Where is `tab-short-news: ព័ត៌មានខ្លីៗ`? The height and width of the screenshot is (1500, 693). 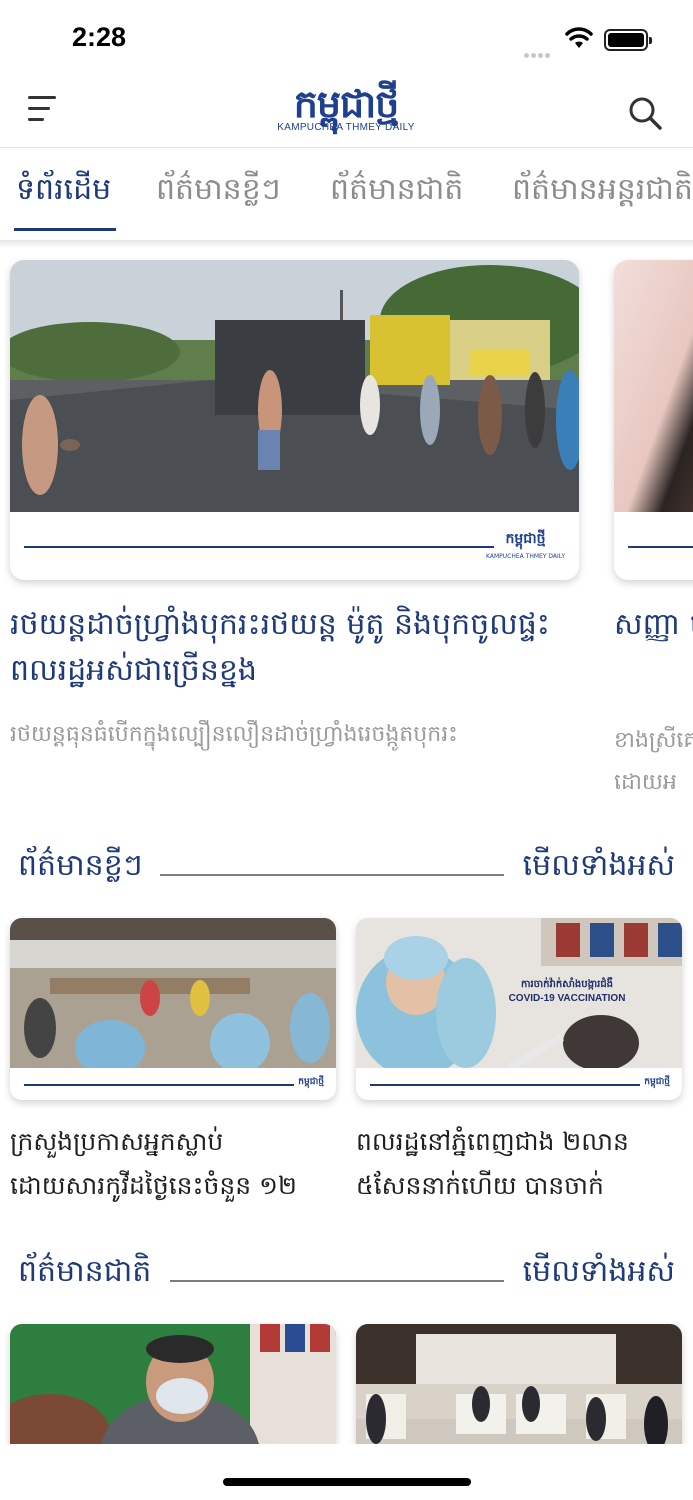
tab-short-news: ព័ត៌មានខ្លីៗ is located at coordinates (218, 192).